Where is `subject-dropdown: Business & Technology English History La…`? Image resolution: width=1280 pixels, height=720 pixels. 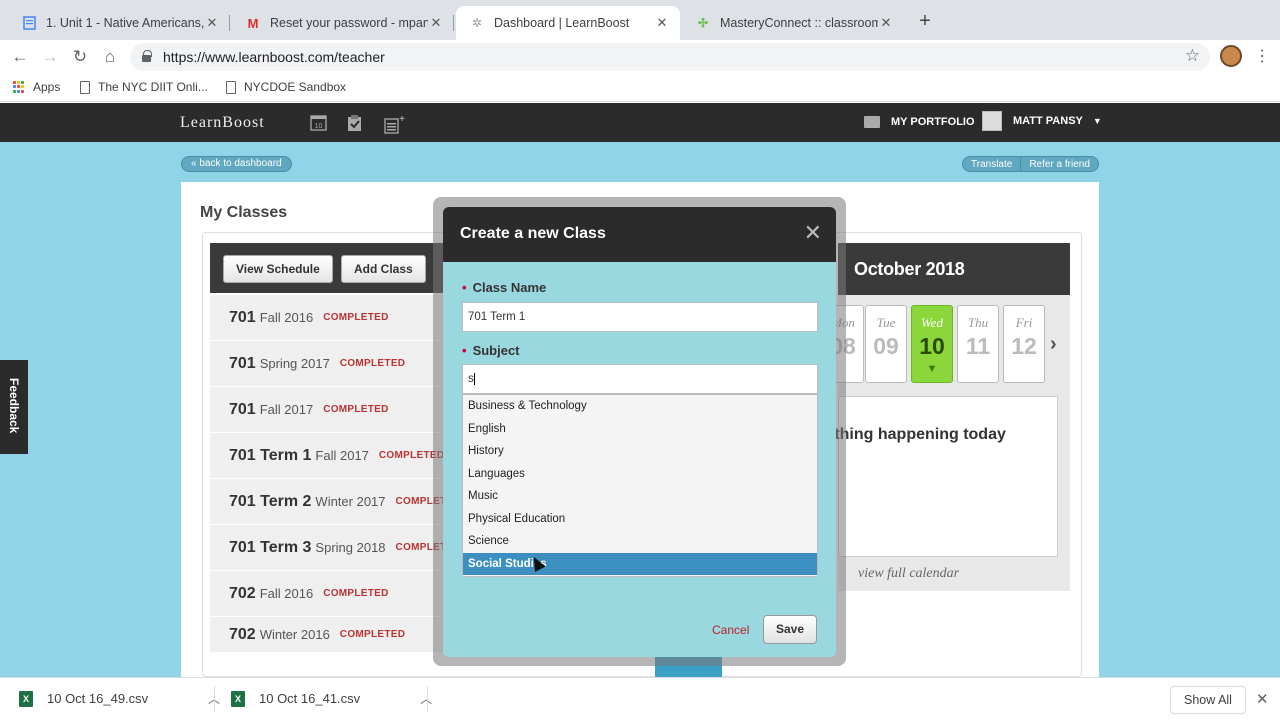 subject-dropdown: Business & Technology English History La… is located at coordinates (640, 485).